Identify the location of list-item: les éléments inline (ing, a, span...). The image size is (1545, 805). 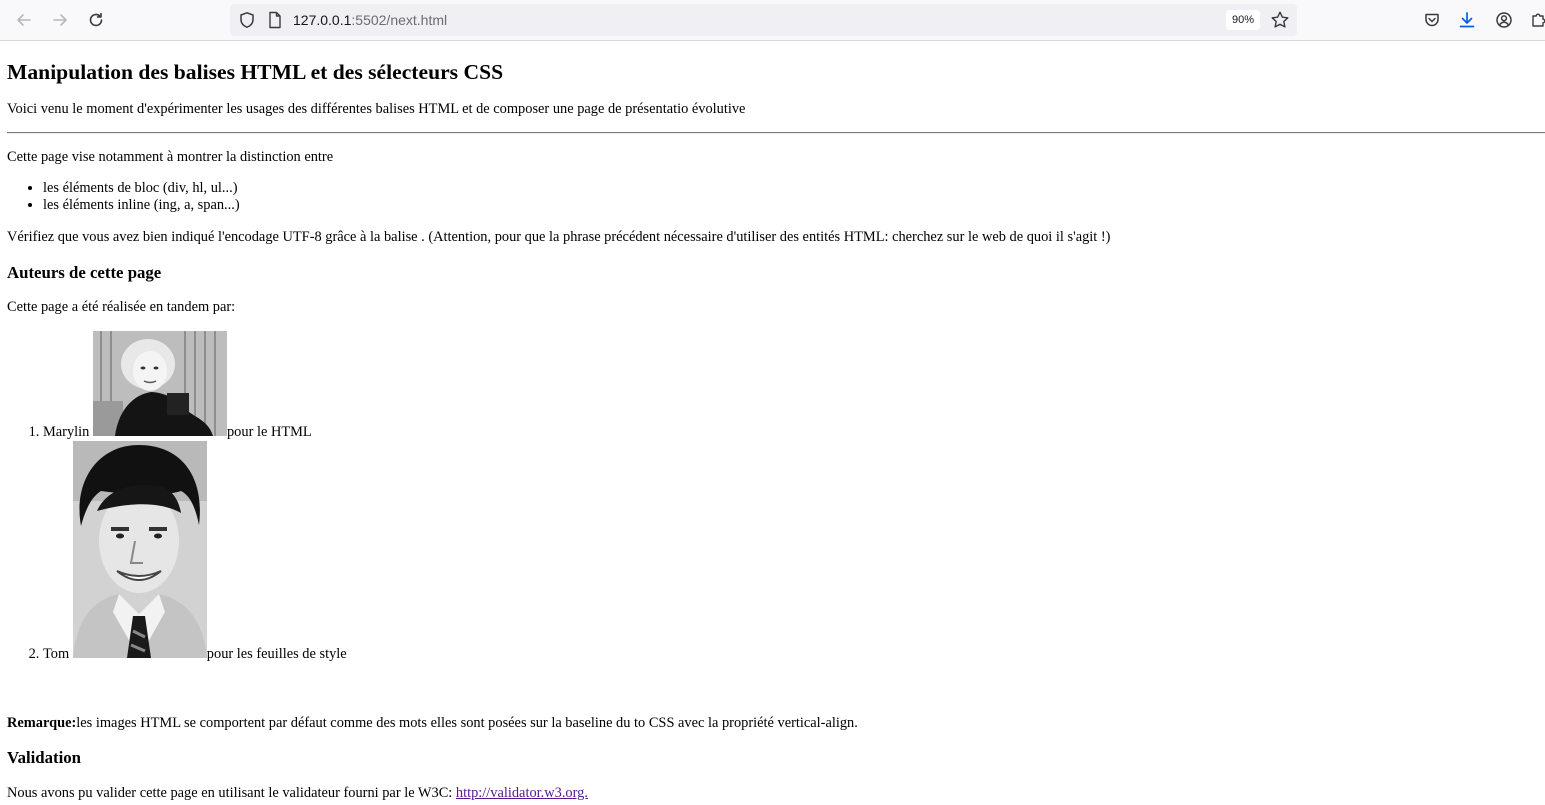
(141, 205).